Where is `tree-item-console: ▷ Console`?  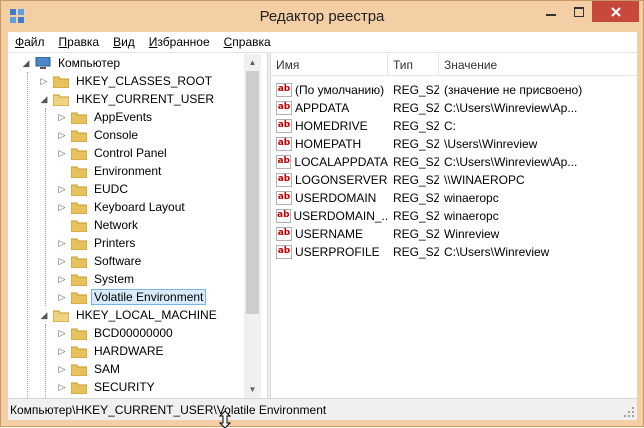 tree-item-console: ▷ Console is located at coordinates (99, 135).